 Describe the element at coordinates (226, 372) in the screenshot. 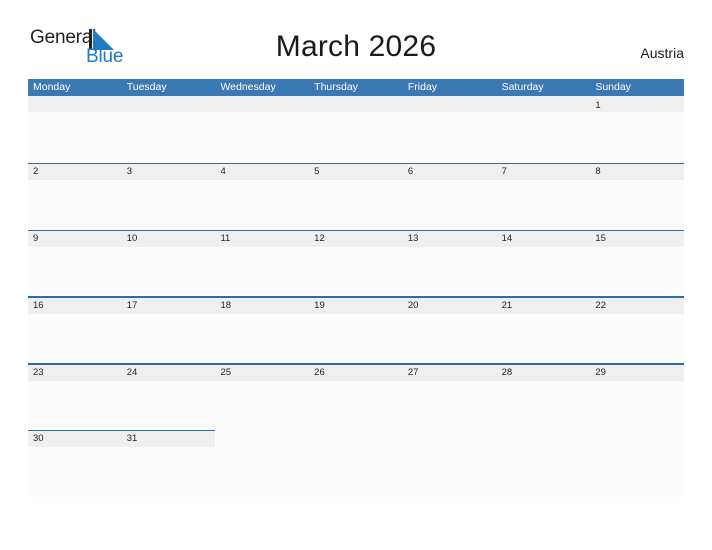

I see `day-number: 25` at that location.